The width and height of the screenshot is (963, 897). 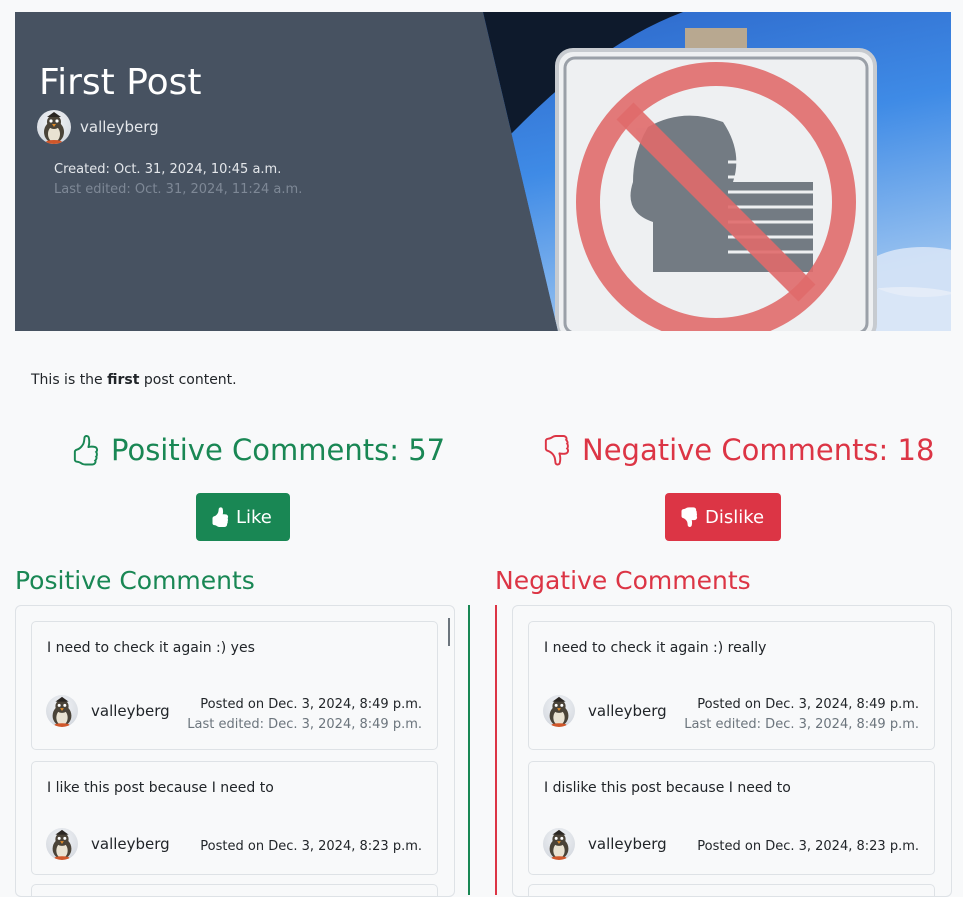 What do you see at coordinates (449, 632) in the screenshot?
I see `positive-list-scrollbar` at bounding box center [449, 632].